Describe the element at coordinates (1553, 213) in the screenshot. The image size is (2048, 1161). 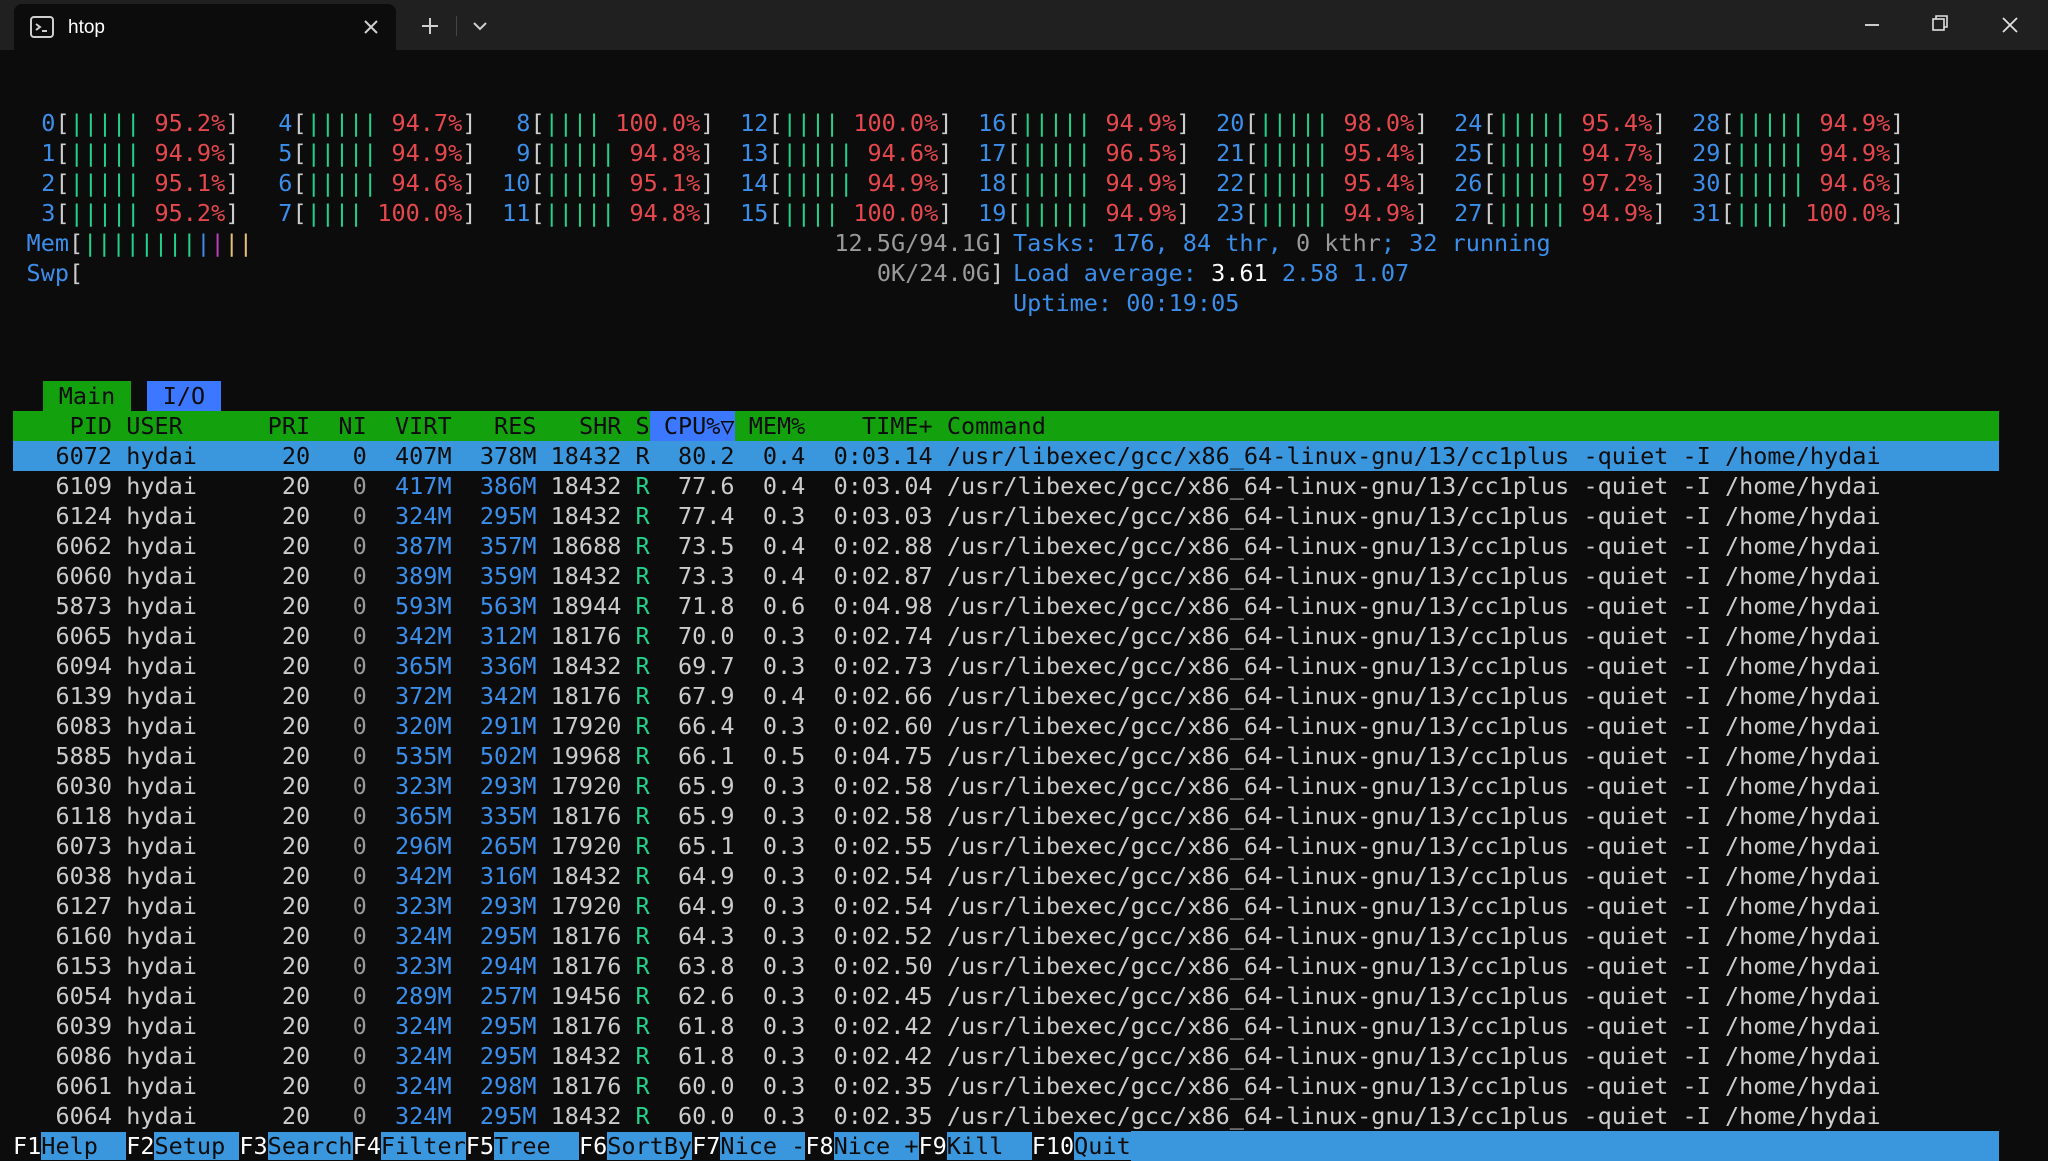
I see `cpu-meter: 27[||||| 94.9%]` at that location.